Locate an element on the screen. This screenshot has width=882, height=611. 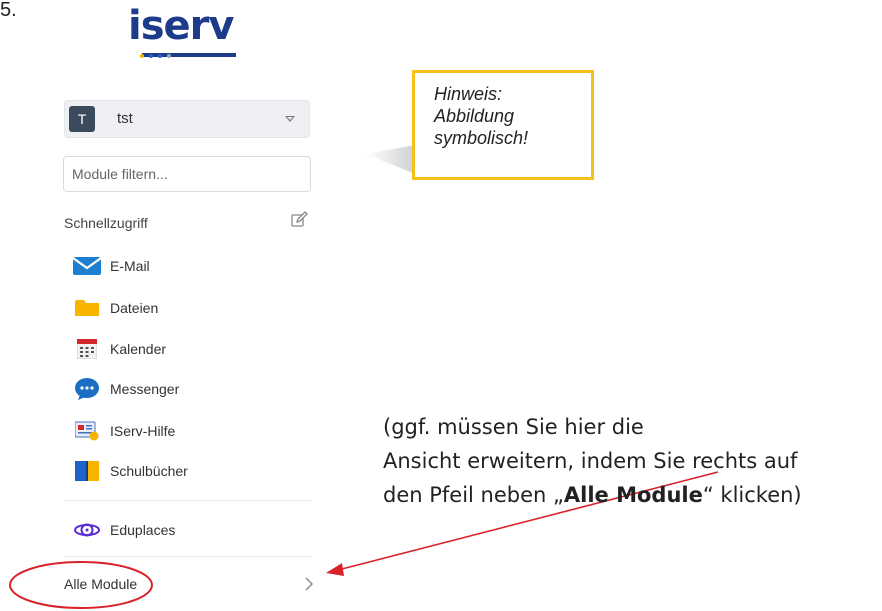
note-line: Abbildung is located at coordinates (474, 116).